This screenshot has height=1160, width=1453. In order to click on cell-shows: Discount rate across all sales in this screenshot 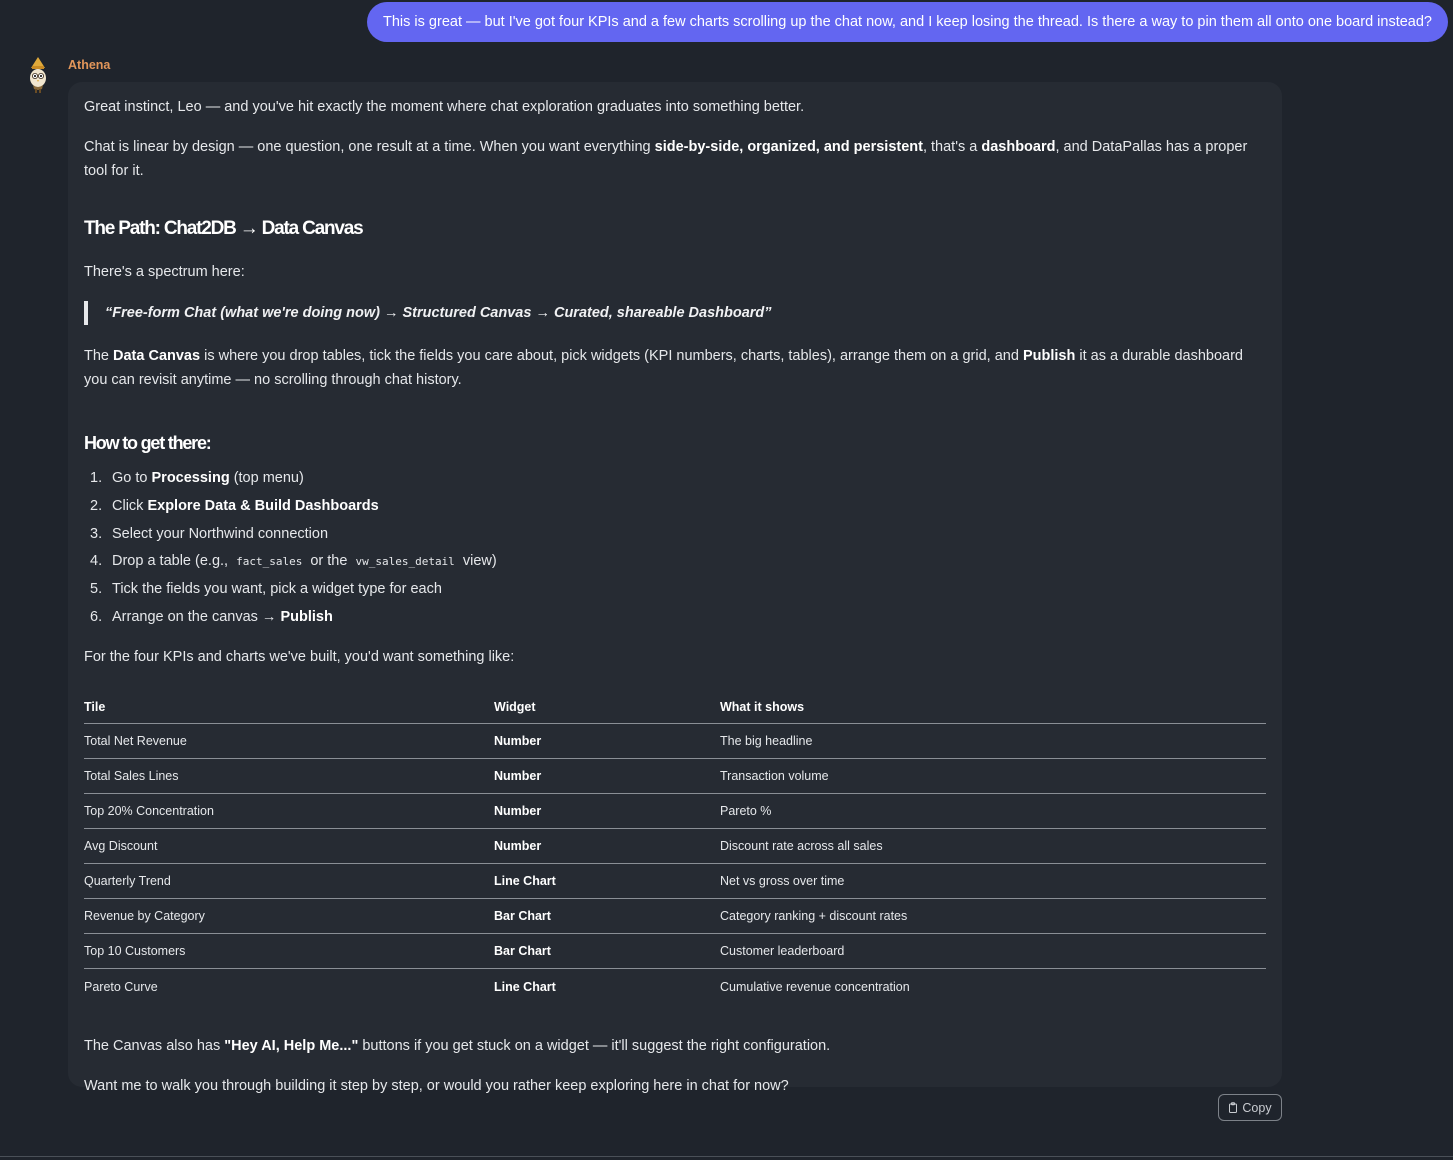, I will do `click(993, 846)`.